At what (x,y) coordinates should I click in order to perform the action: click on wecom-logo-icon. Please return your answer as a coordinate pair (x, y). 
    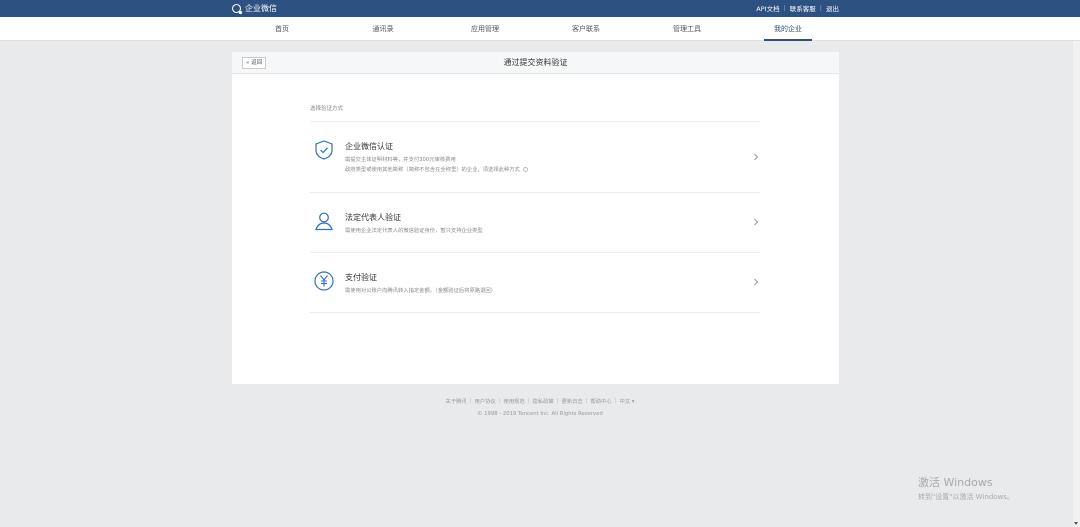
    Looking at the image, I should click on (237, 8).